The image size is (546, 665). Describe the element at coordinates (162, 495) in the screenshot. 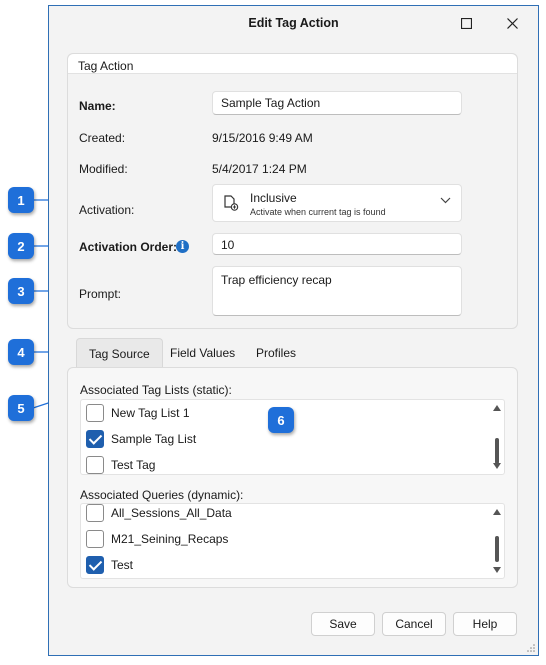

I see `dynamic-queries-label: Associated Queries (dynamic):` at that location.